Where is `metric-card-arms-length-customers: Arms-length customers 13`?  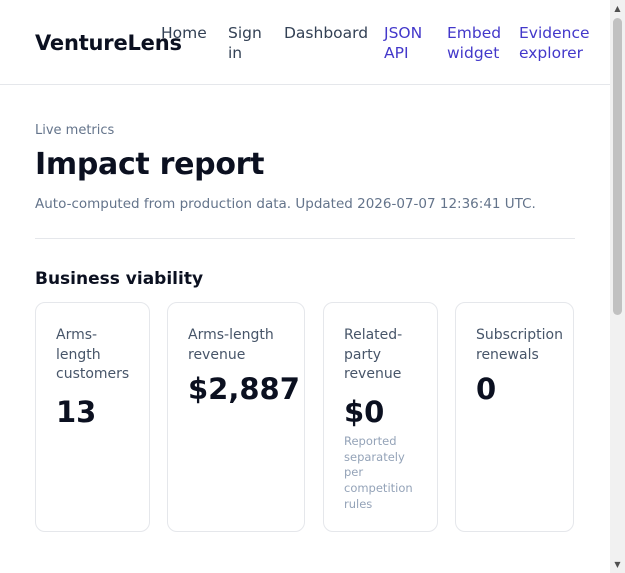
metric-card-arms-length-customers: Arms-length customers 13 is located at coordinates (92, 417).